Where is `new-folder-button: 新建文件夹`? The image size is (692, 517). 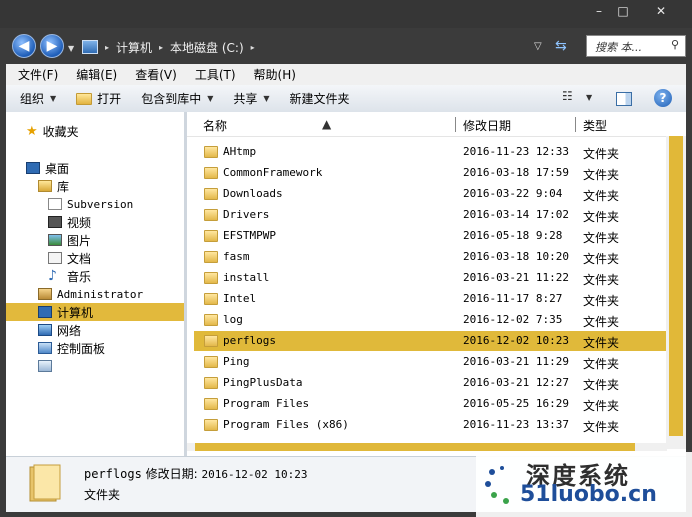
new-folder-button: 新建文件夹 is located at coordinates (320, 98).